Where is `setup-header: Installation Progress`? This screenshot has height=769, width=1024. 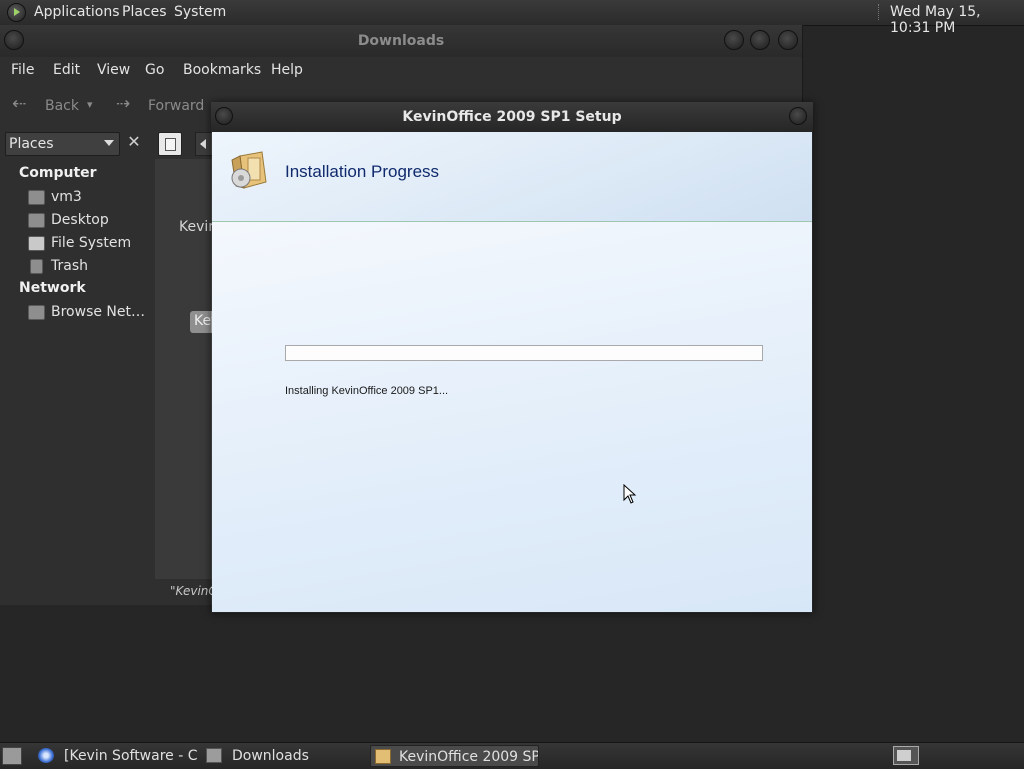 setup-header: Installation Progress is located at coordinates (512, 177).